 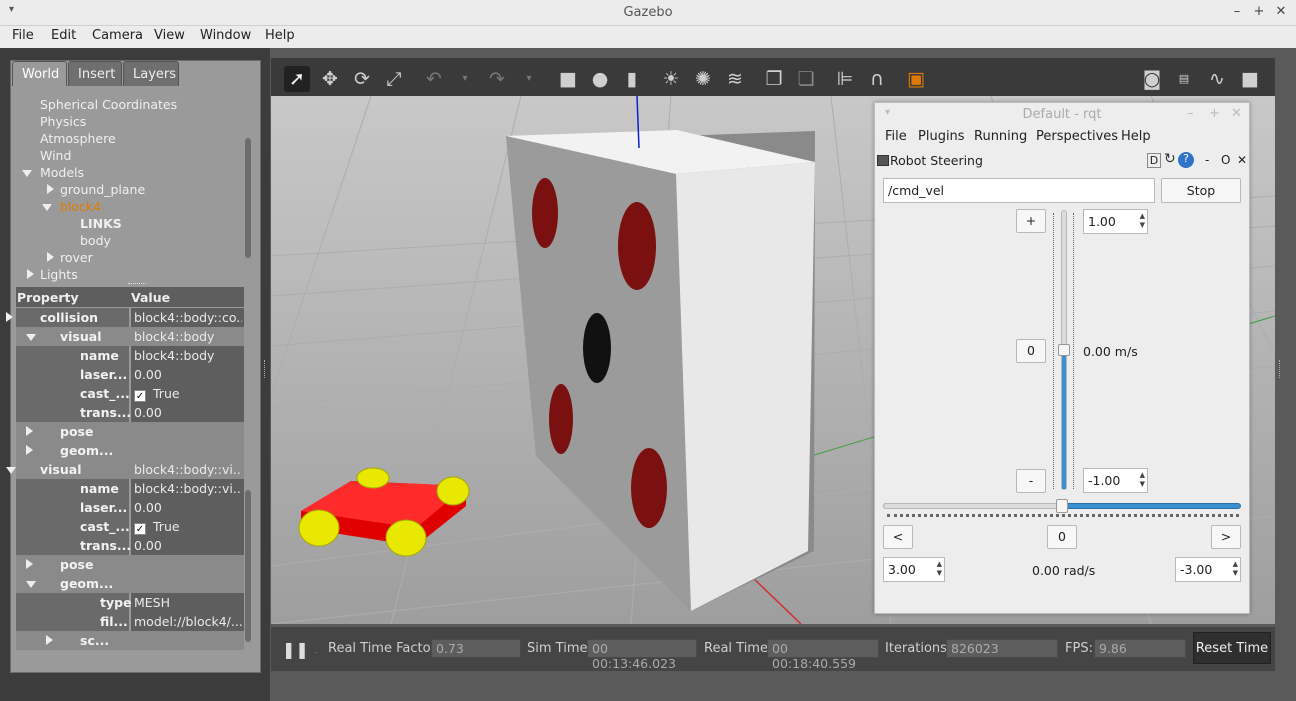 I want to click on topic-input: /cmd_vel, so click(x=1019, y=190).